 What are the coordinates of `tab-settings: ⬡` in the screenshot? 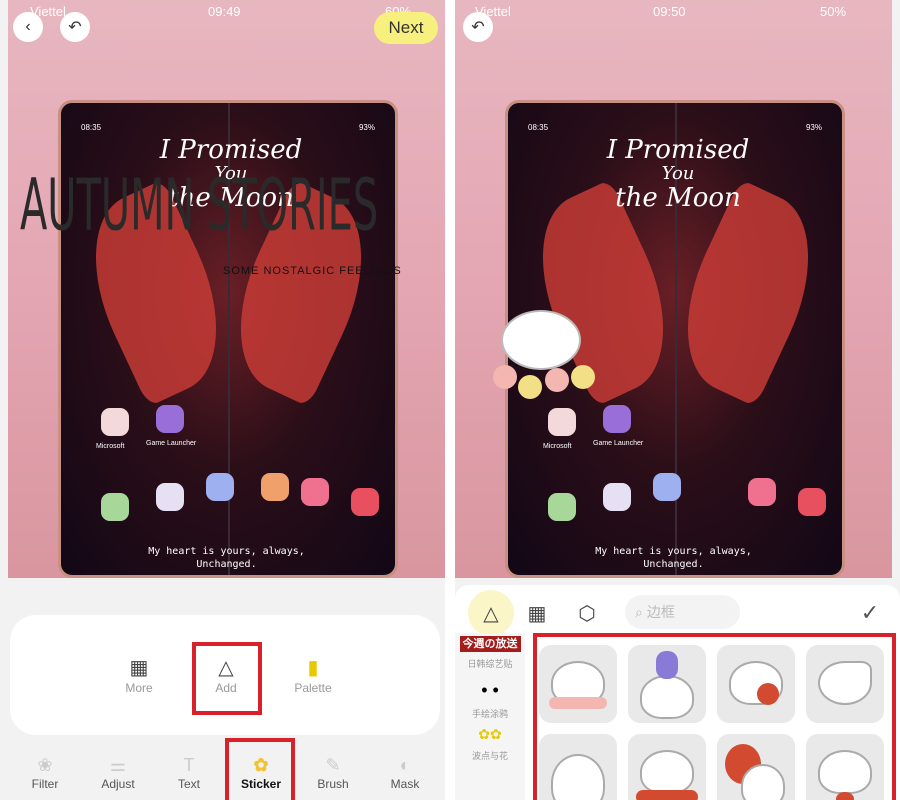 It's located at (587, 613).